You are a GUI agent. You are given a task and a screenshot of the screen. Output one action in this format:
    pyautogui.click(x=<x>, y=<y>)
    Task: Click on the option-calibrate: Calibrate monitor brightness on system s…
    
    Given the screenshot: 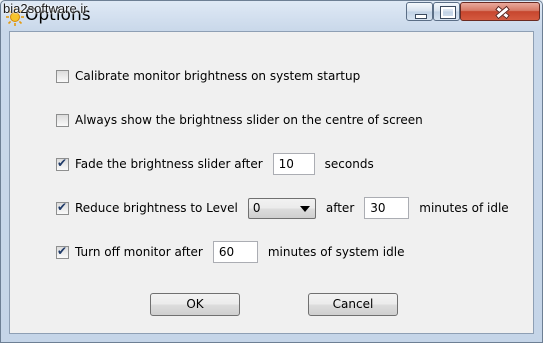 What is the action you would take?
    pyautogui.click(x=208, y=76)
    